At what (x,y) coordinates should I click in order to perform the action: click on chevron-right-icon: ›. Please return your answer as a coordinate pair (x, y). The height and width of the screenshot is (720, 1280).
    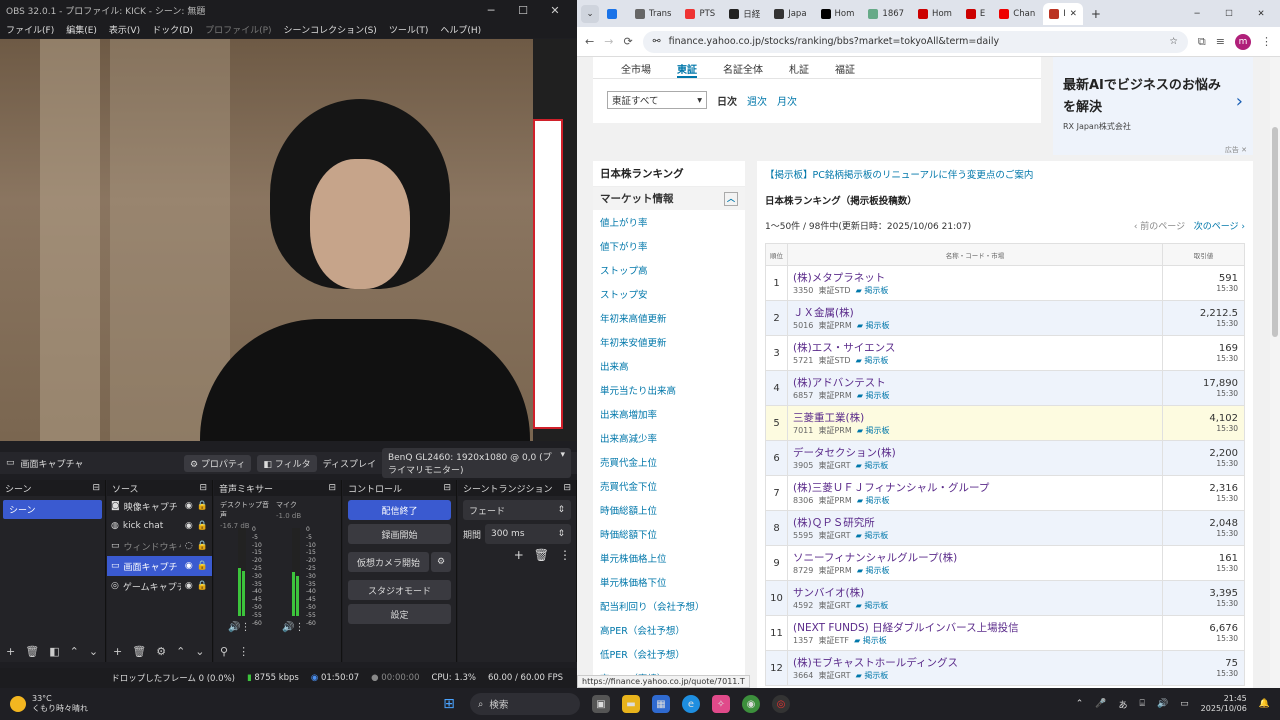
    Looking at the image, I should click on (1239, 101).